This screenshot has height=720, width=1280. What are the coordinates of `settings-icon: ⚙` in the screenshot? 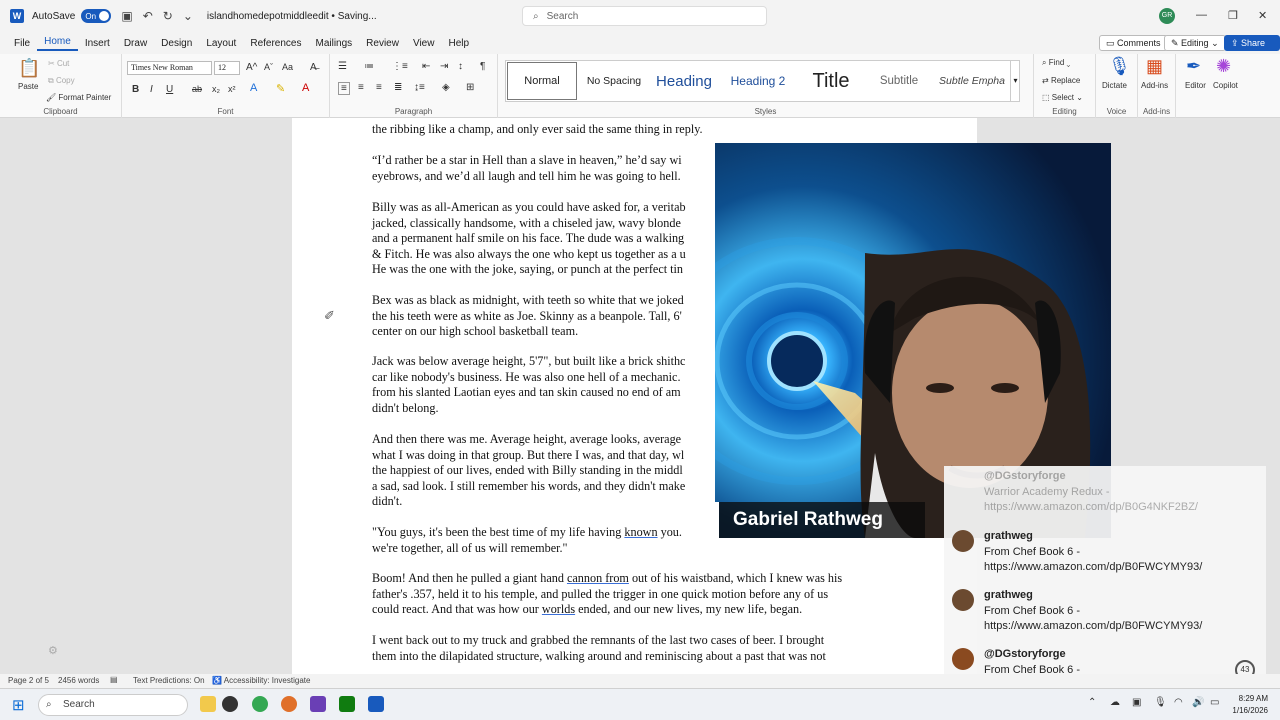 It's located at (53, 650).